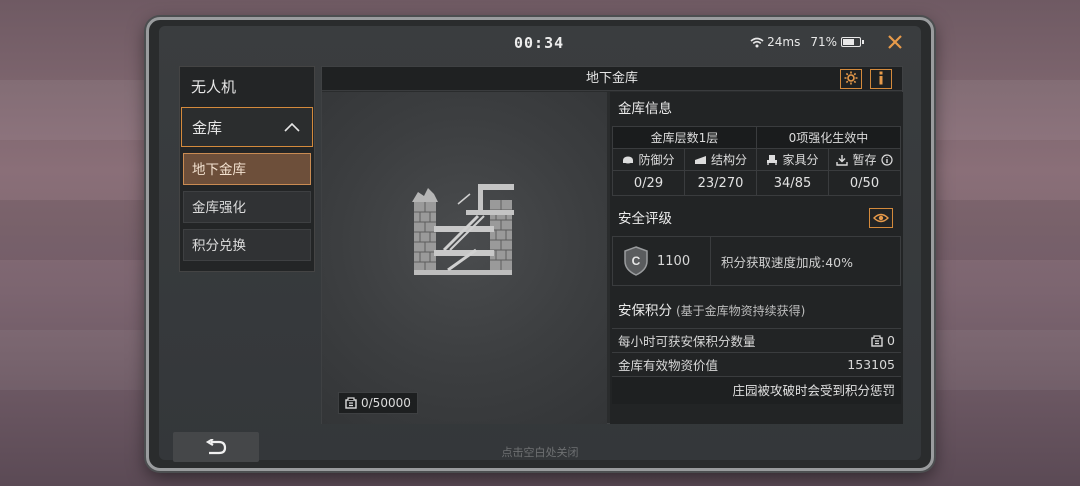 Image resolution: width=1080 pixels, height=486 pixels. What do you see at coordinates (807, 42) in the screenshot?
I see `status-bar: 24ms 71%` at bounding box center [807, 42].